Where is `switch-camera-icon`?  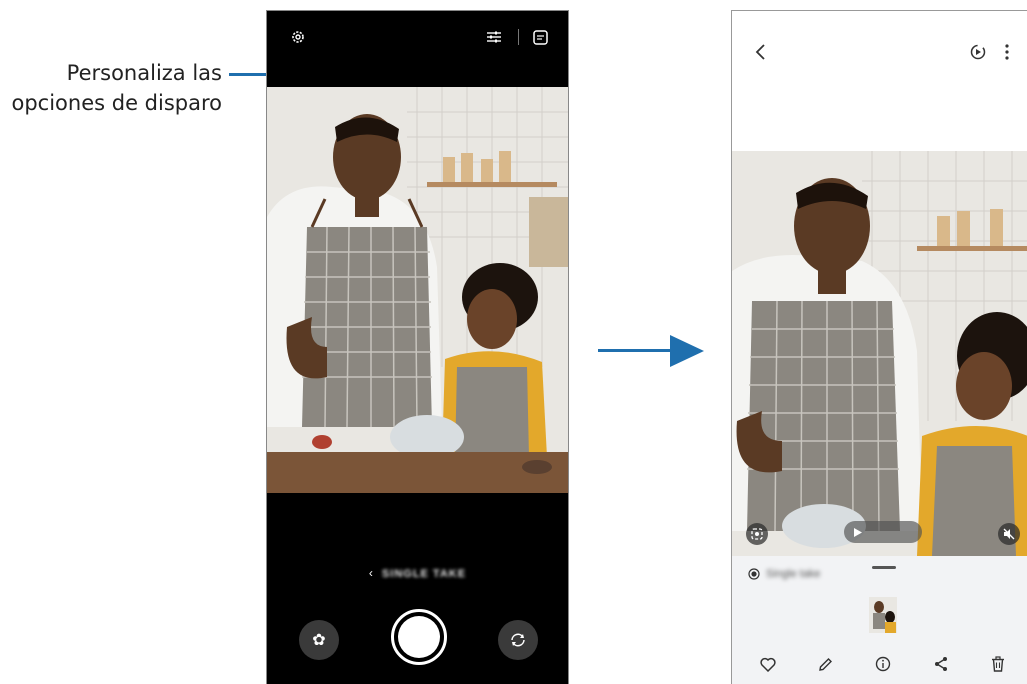 switch-camera-icon is located at coordinates (518, 640).